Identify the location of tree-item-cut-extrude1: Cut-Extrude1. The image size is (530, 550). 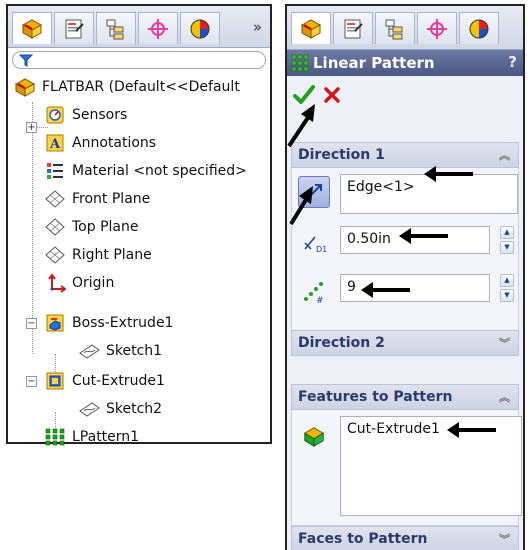
(104, 381).